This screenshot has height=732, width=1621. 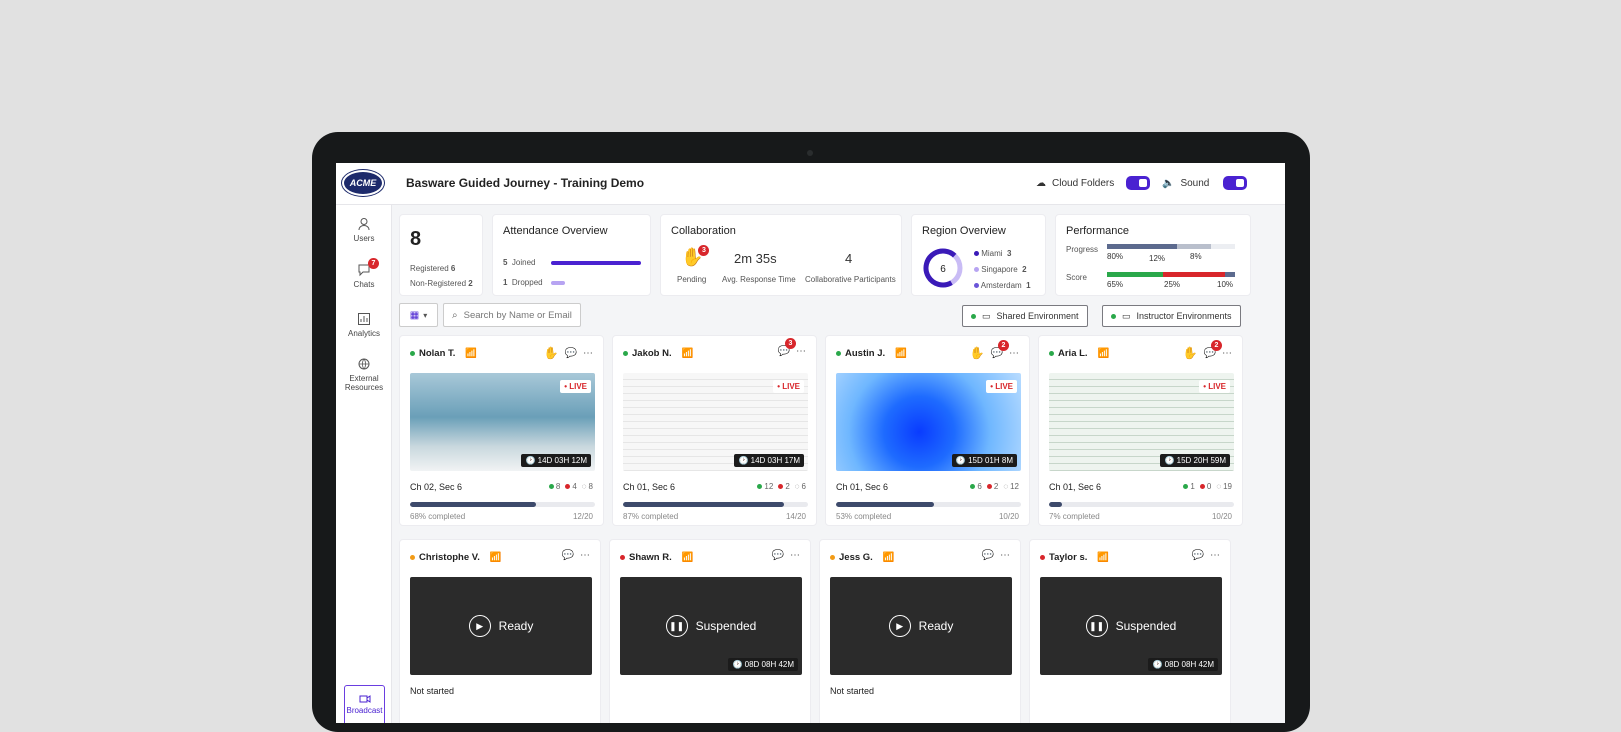 I want to click on sidebar-item-label: Chats, so click(x=364, y=284).